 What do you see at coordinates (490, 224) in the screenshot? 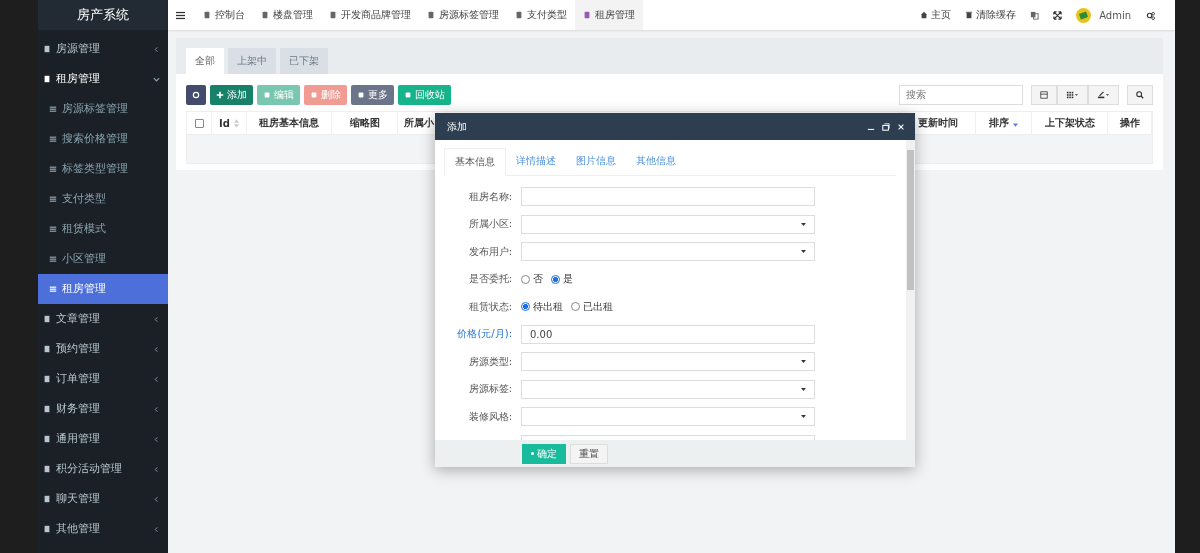
I see `field-label: 所属小区:` at bounding box center [490, 224].